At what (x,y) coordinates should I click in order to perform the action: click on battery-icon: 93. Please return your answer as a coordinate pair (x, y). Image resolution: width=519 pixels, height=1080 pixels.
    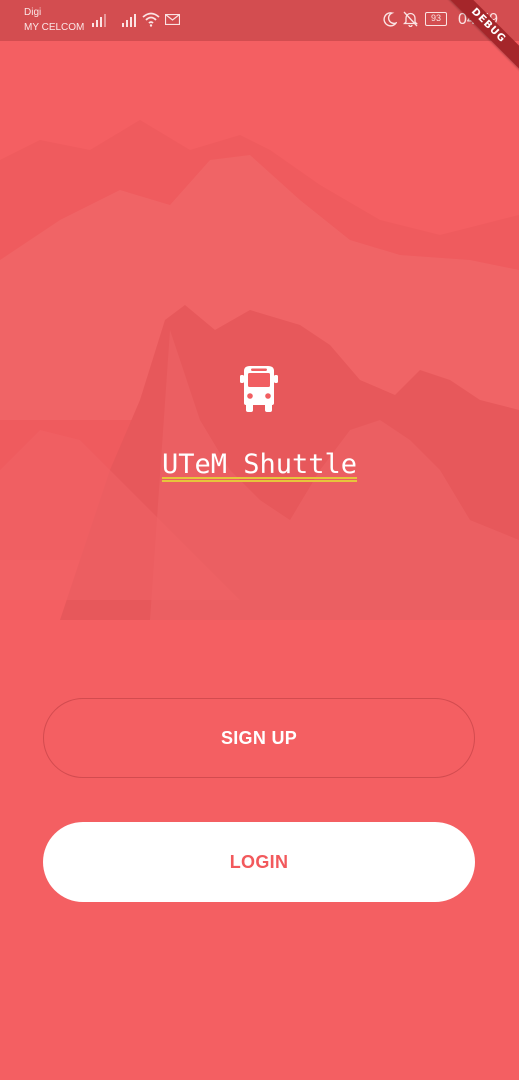
    Looking at the image, I should click on (436, 19).